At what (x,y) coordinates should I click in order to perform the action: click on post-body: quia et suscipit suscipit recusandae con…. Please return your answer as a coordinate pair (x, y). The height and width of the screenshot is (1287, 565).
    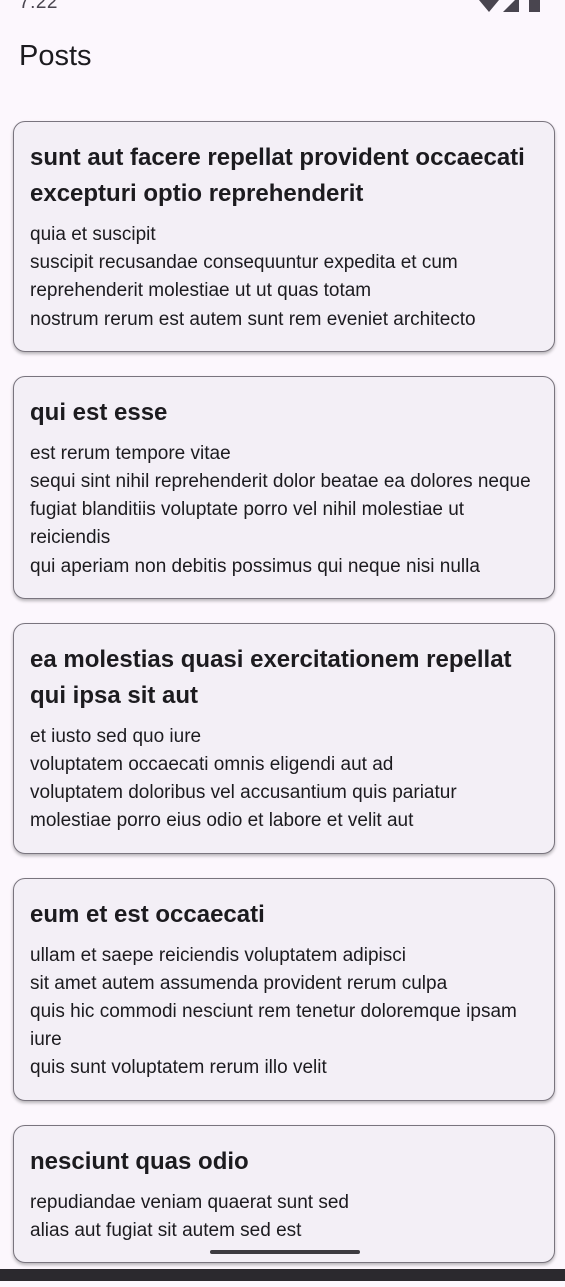
    Looking at the image, I should click on (253, 277).